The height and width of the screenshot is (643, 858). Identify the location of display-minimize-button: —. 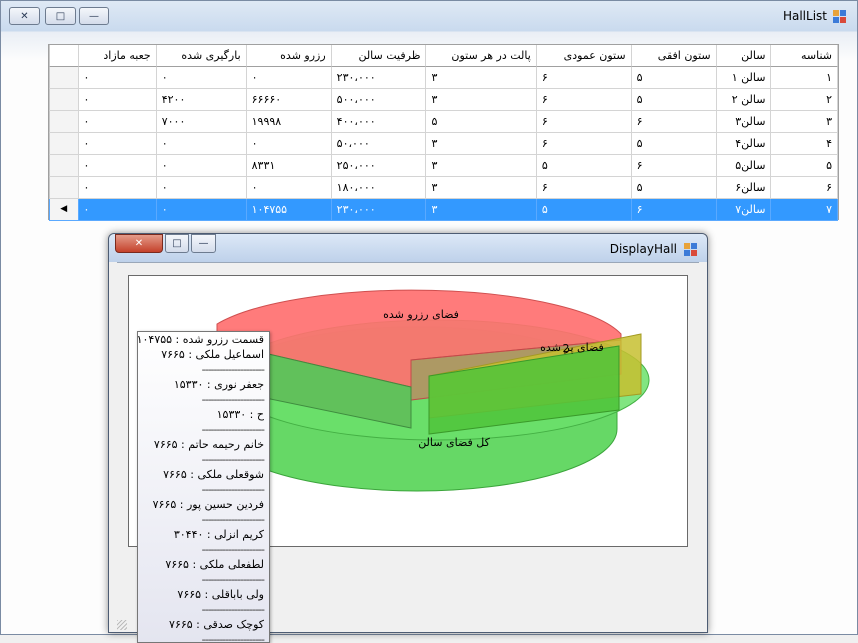
(203, 243).